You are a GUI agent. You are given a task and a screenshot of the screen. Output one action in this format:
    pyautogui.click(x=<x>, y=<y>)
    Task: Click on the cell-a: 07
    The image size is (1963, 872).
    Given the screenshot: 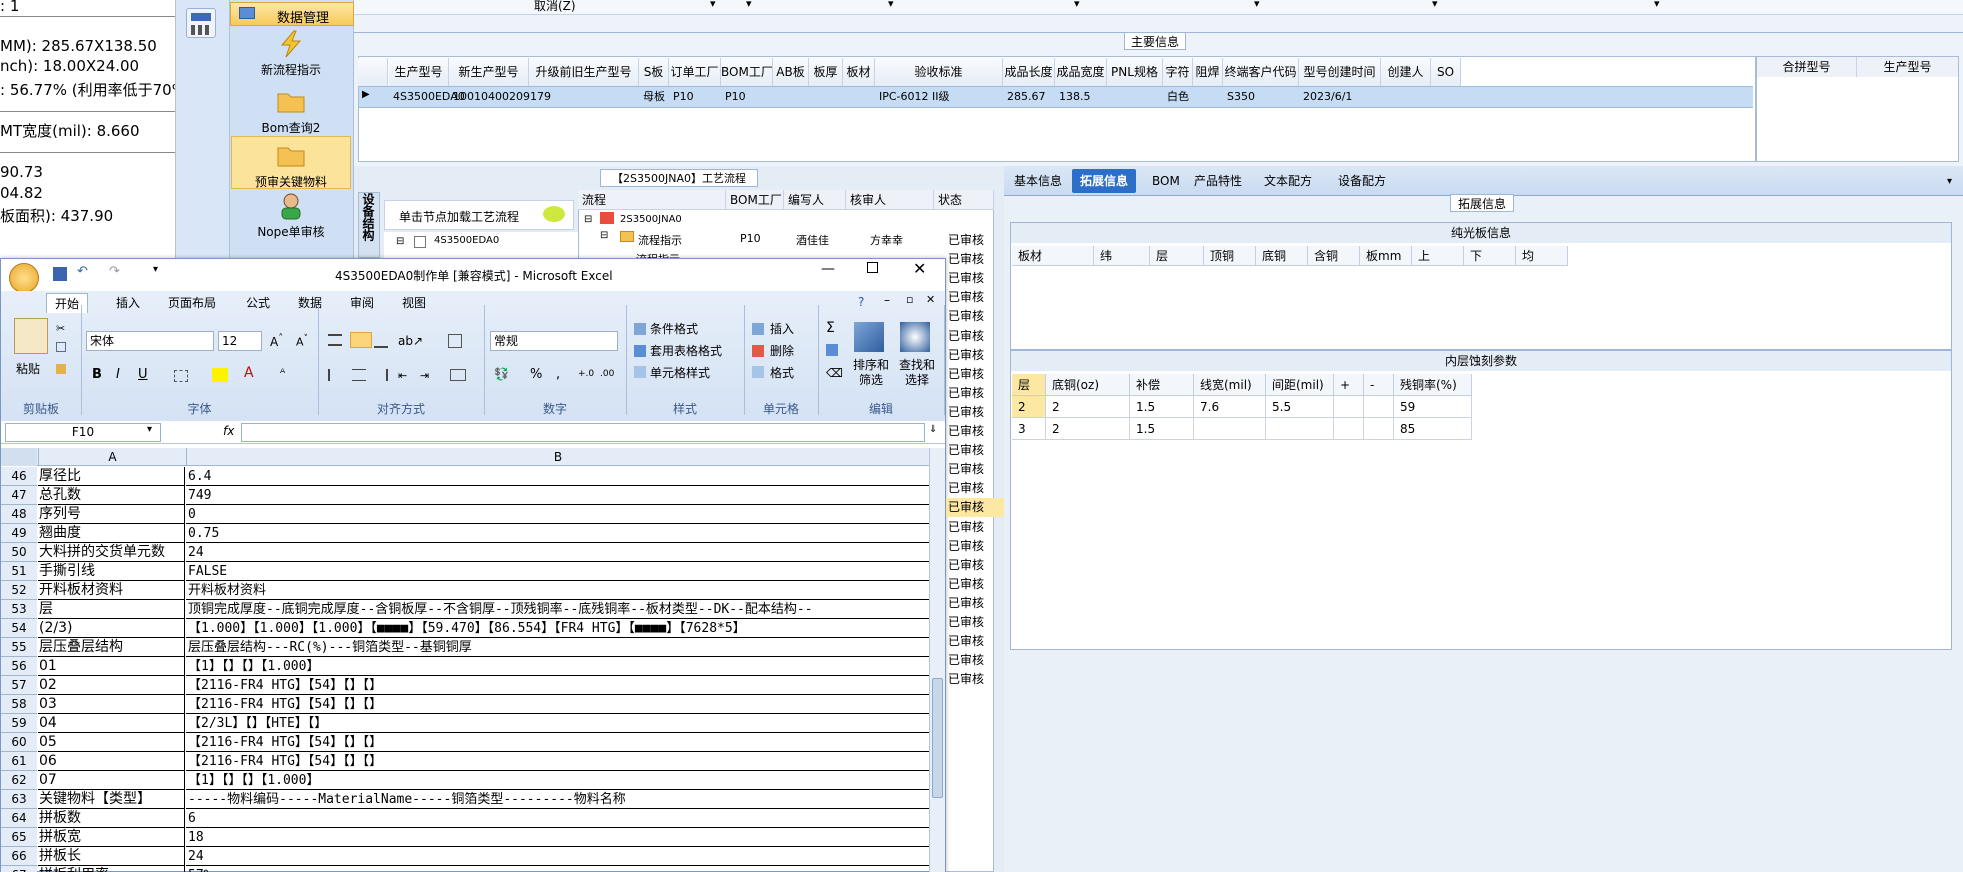 What is the action you would take?
    pyautogui.click(x=111, y=780)
    